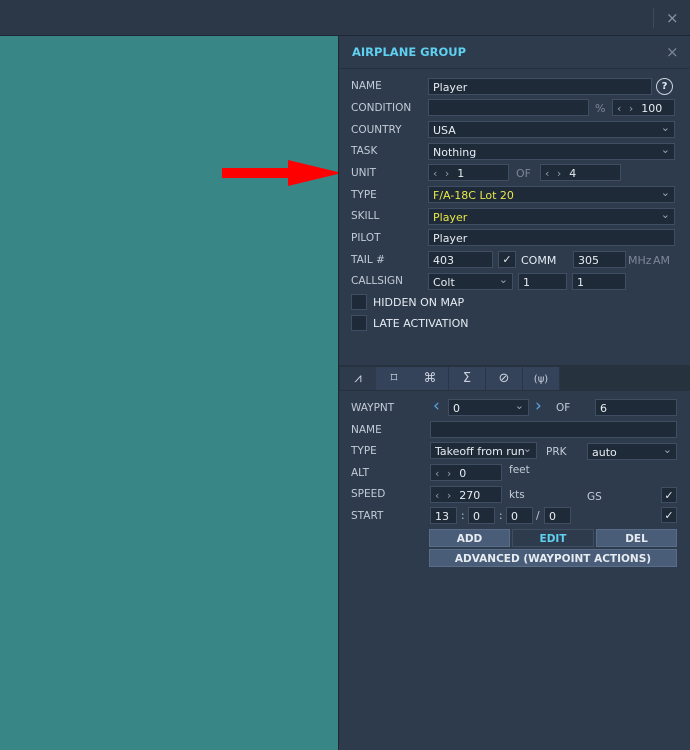  I want to click on wp-type-select: Takeoff from run, so click(483, 450).